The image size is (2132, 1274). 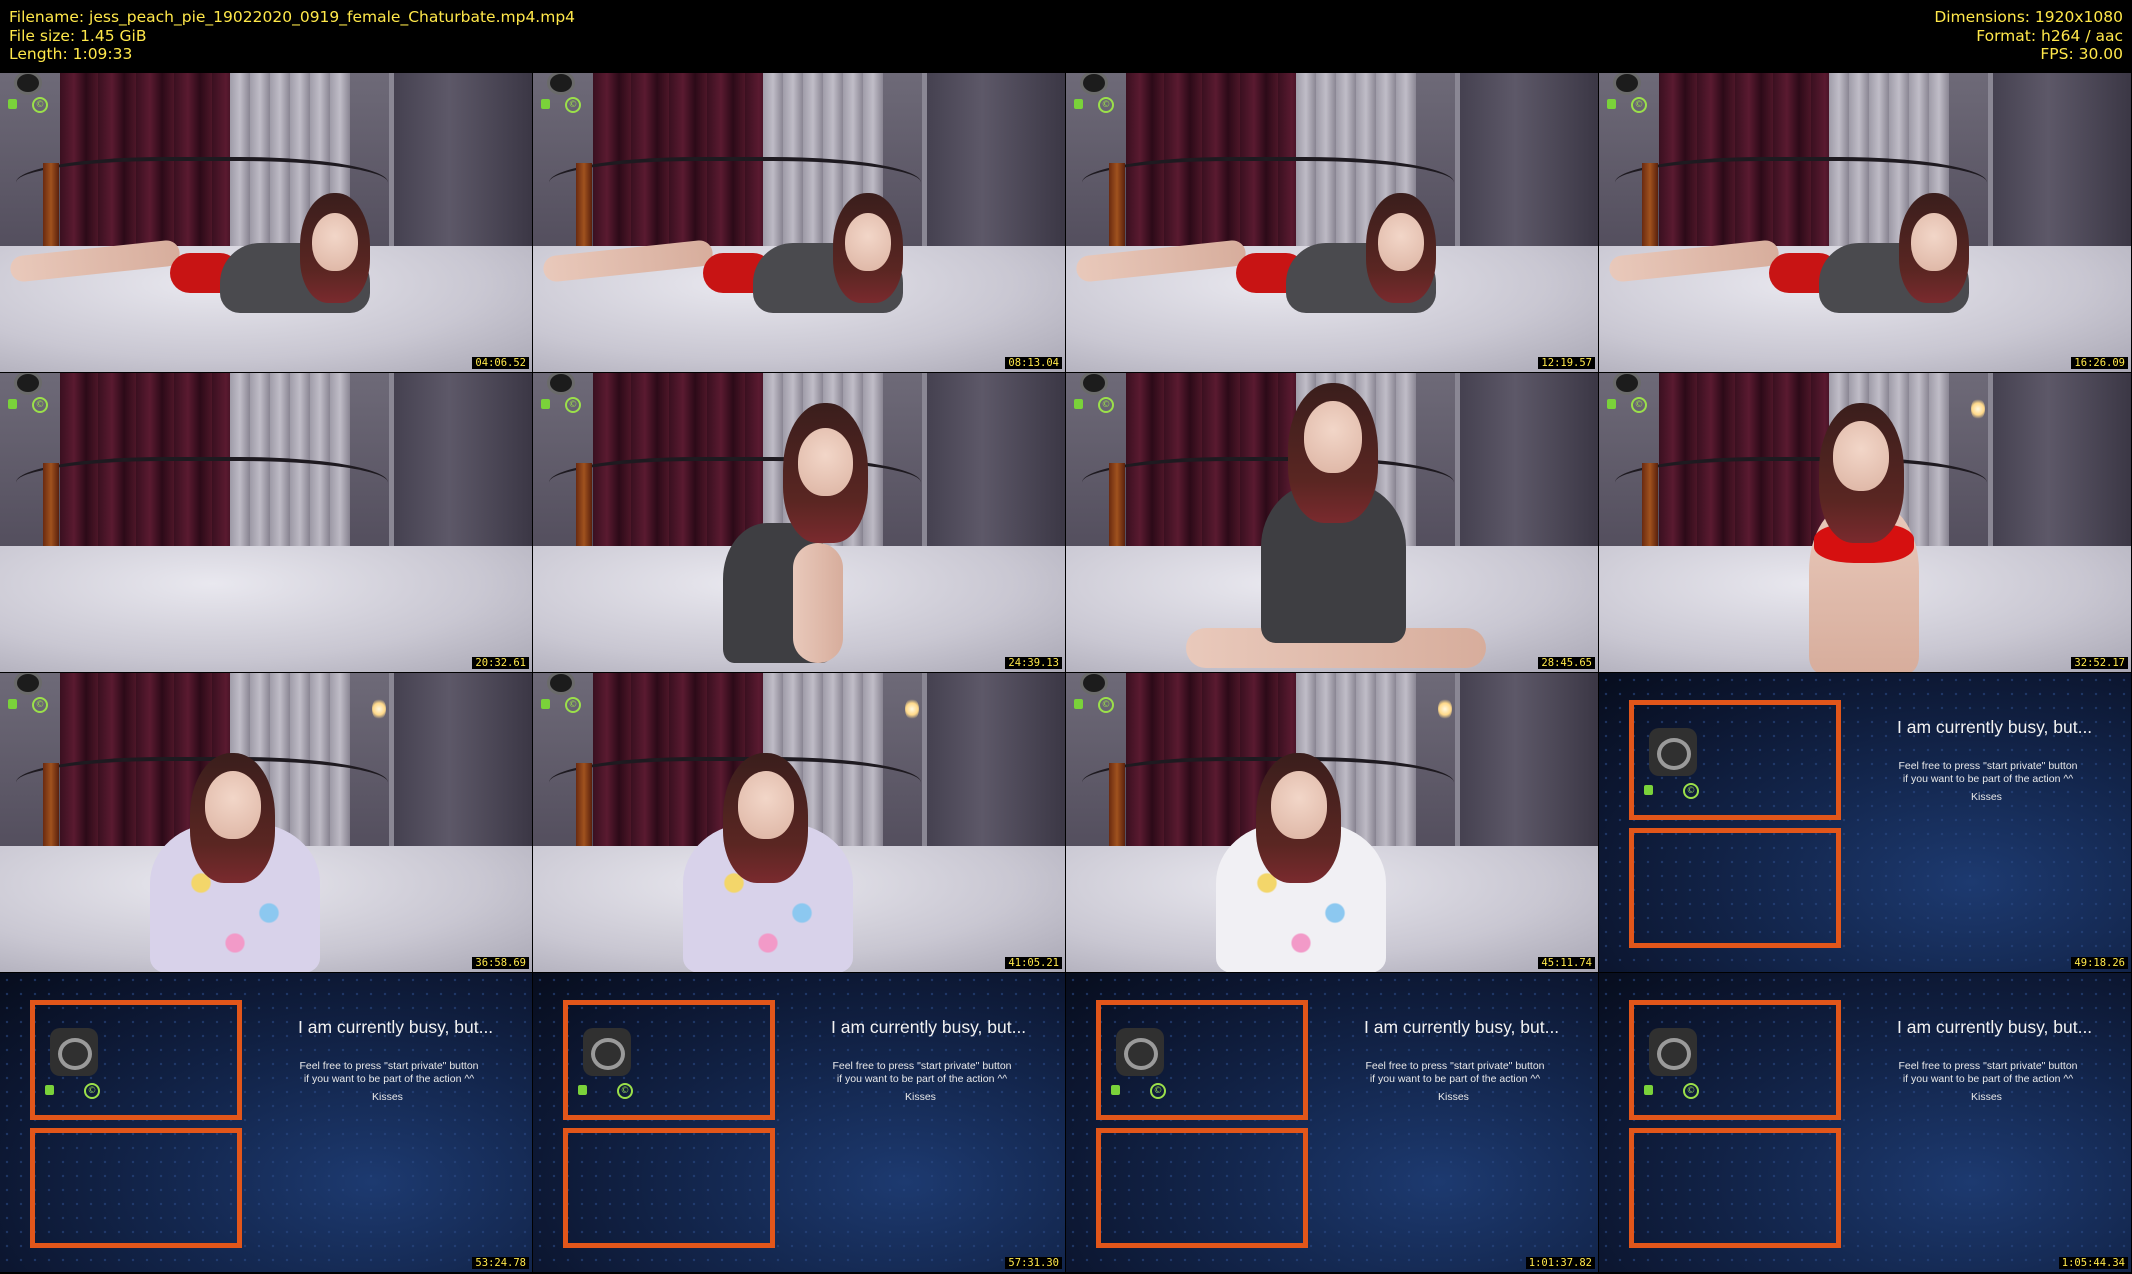 What do you see at coordinates (1033, 1263) in the screenshot?
I see `timestamp-label: 57:31.30` at bounding box center [1033, 1263].